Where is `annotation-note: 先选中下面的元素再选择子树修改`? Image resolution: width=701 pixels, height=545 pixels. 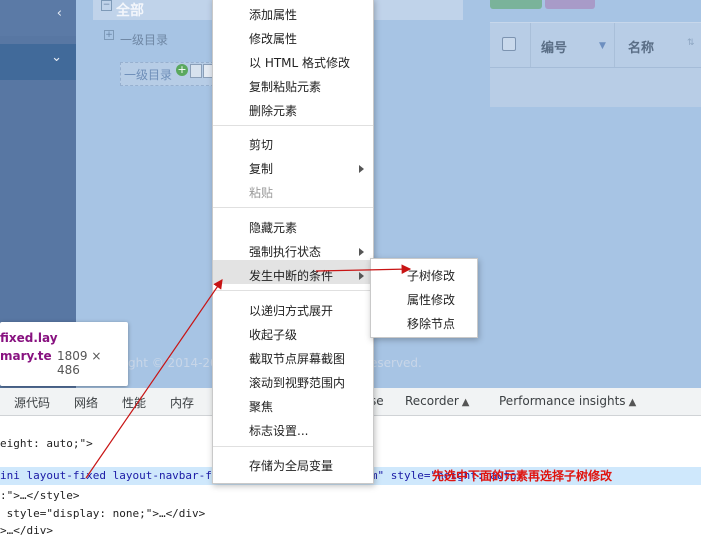
annotation-note: 先选中下面的元素再选择子树修改 is located at coordinates (522, 476).